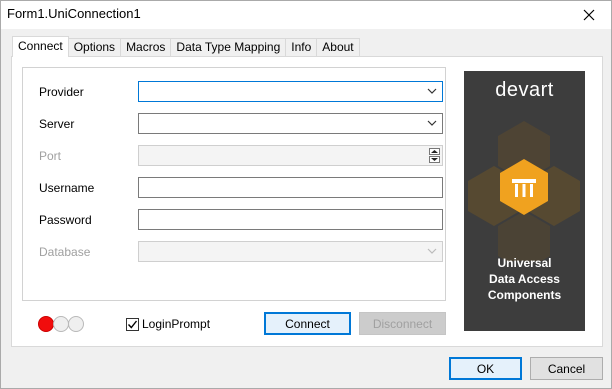 This screenshot has width=612, height=389. Describe the element at coordinates (402, 323) in the screenshot. I see `disconnect-button: Disconnect` at that location.